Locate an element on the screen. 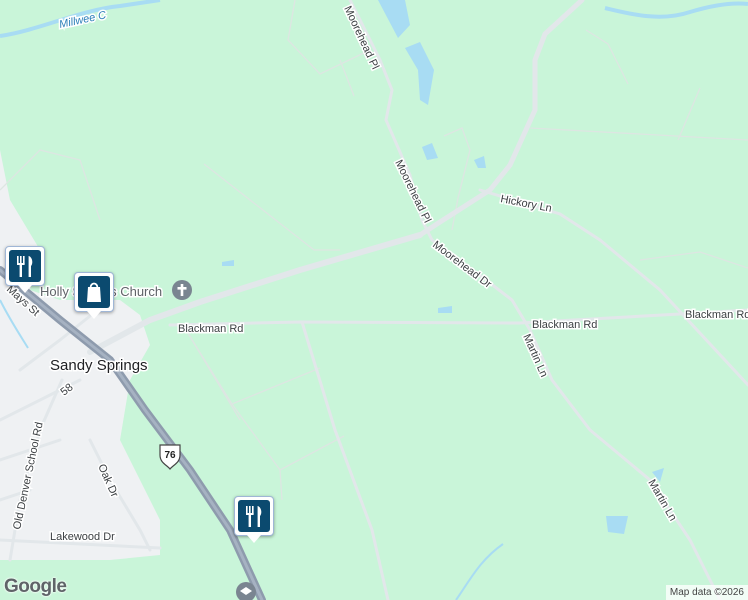 This screenshot has width=748, height=600. river-north is located at coordinates (394, 19).